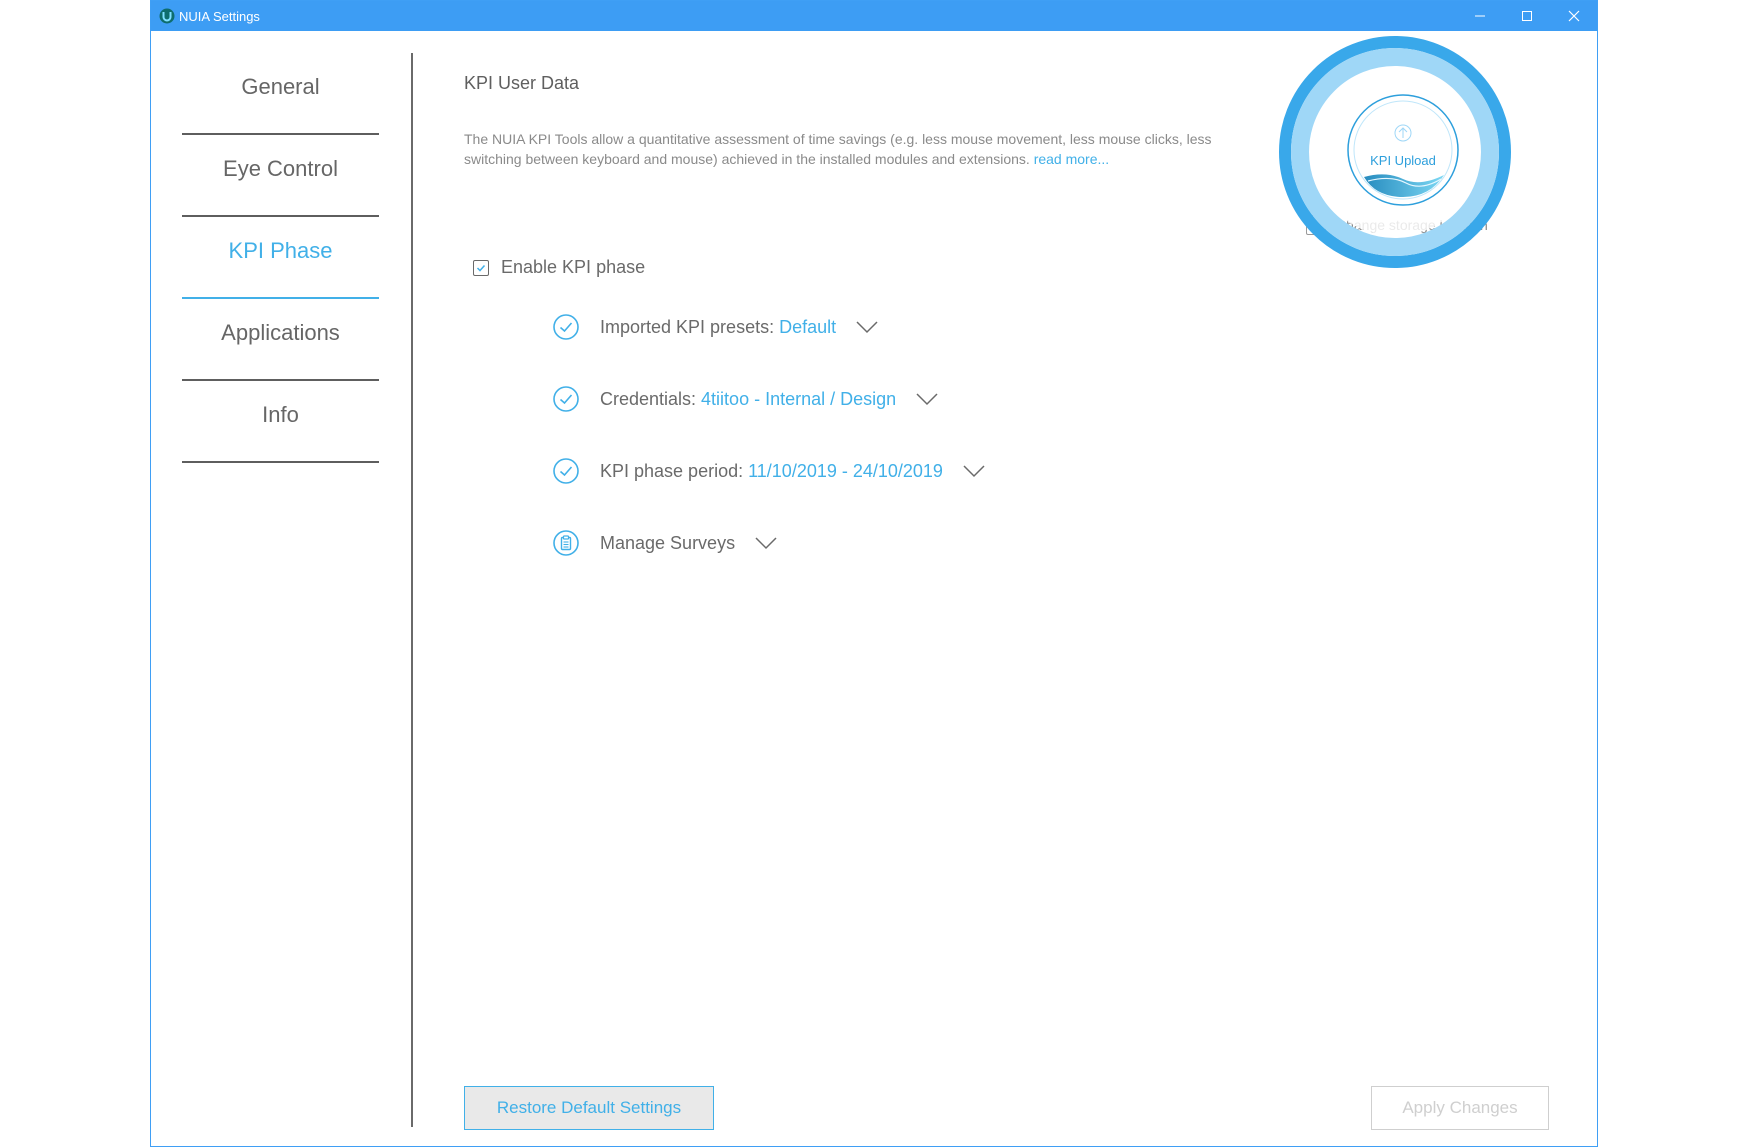 The image size is (1750, 1148). I want to click on option-label: Credentials:, so click(648, 398).